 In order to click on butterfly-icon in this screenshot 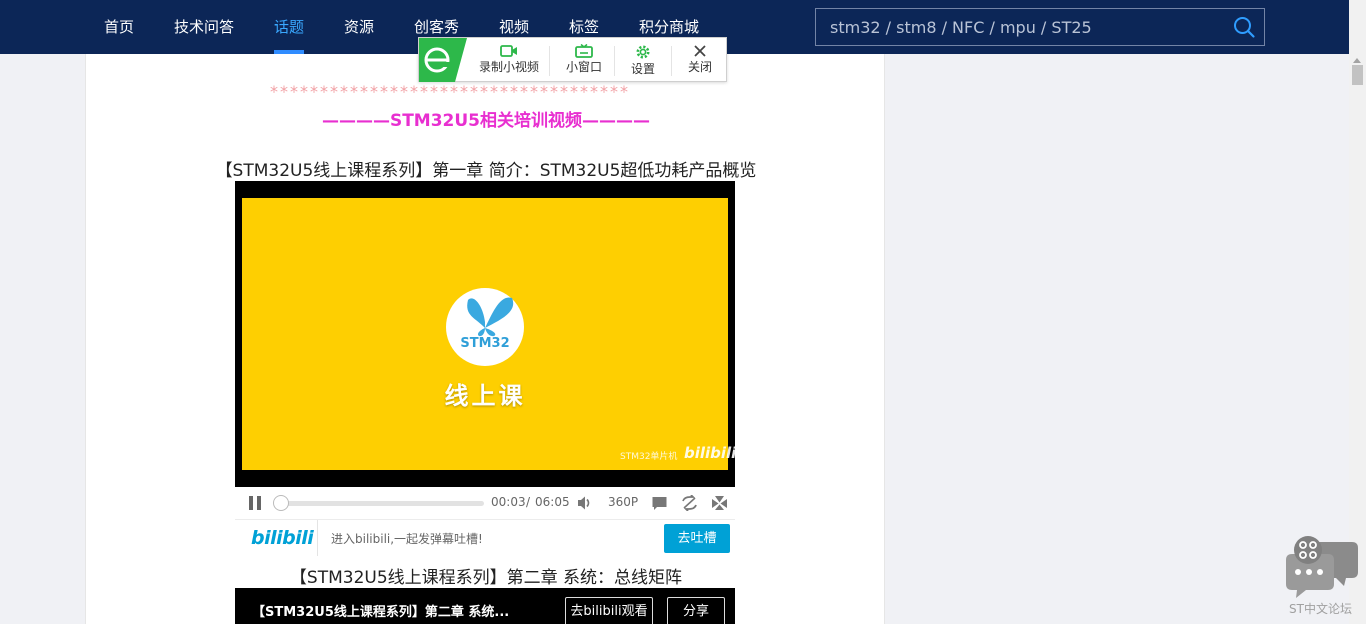, I will do `click(490, 317)`.